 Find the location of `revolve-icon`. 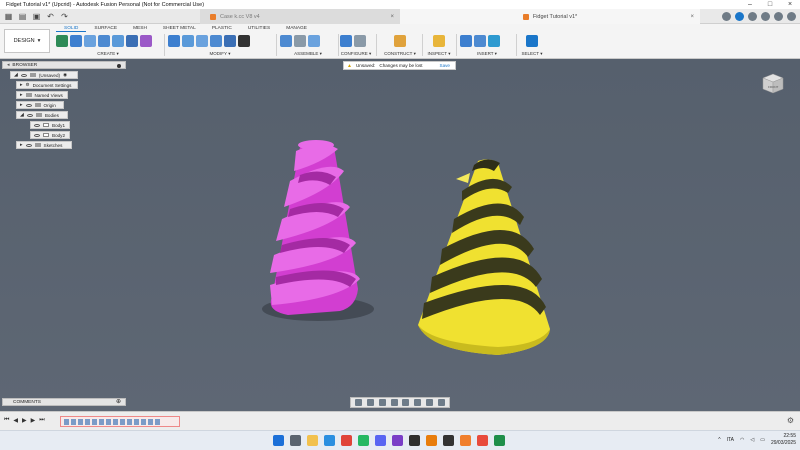

revolve-icon is located at coordinates (90, 40).